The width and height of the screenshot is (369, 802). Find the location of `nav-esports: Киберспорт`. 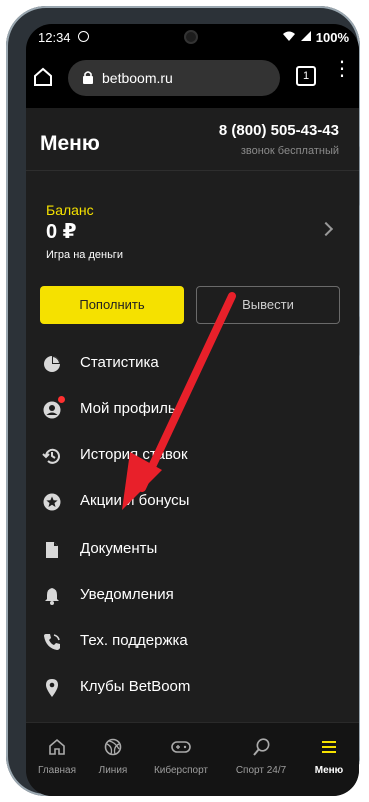

nav-esports: Киберспорт is located at coordinates (181, 756).